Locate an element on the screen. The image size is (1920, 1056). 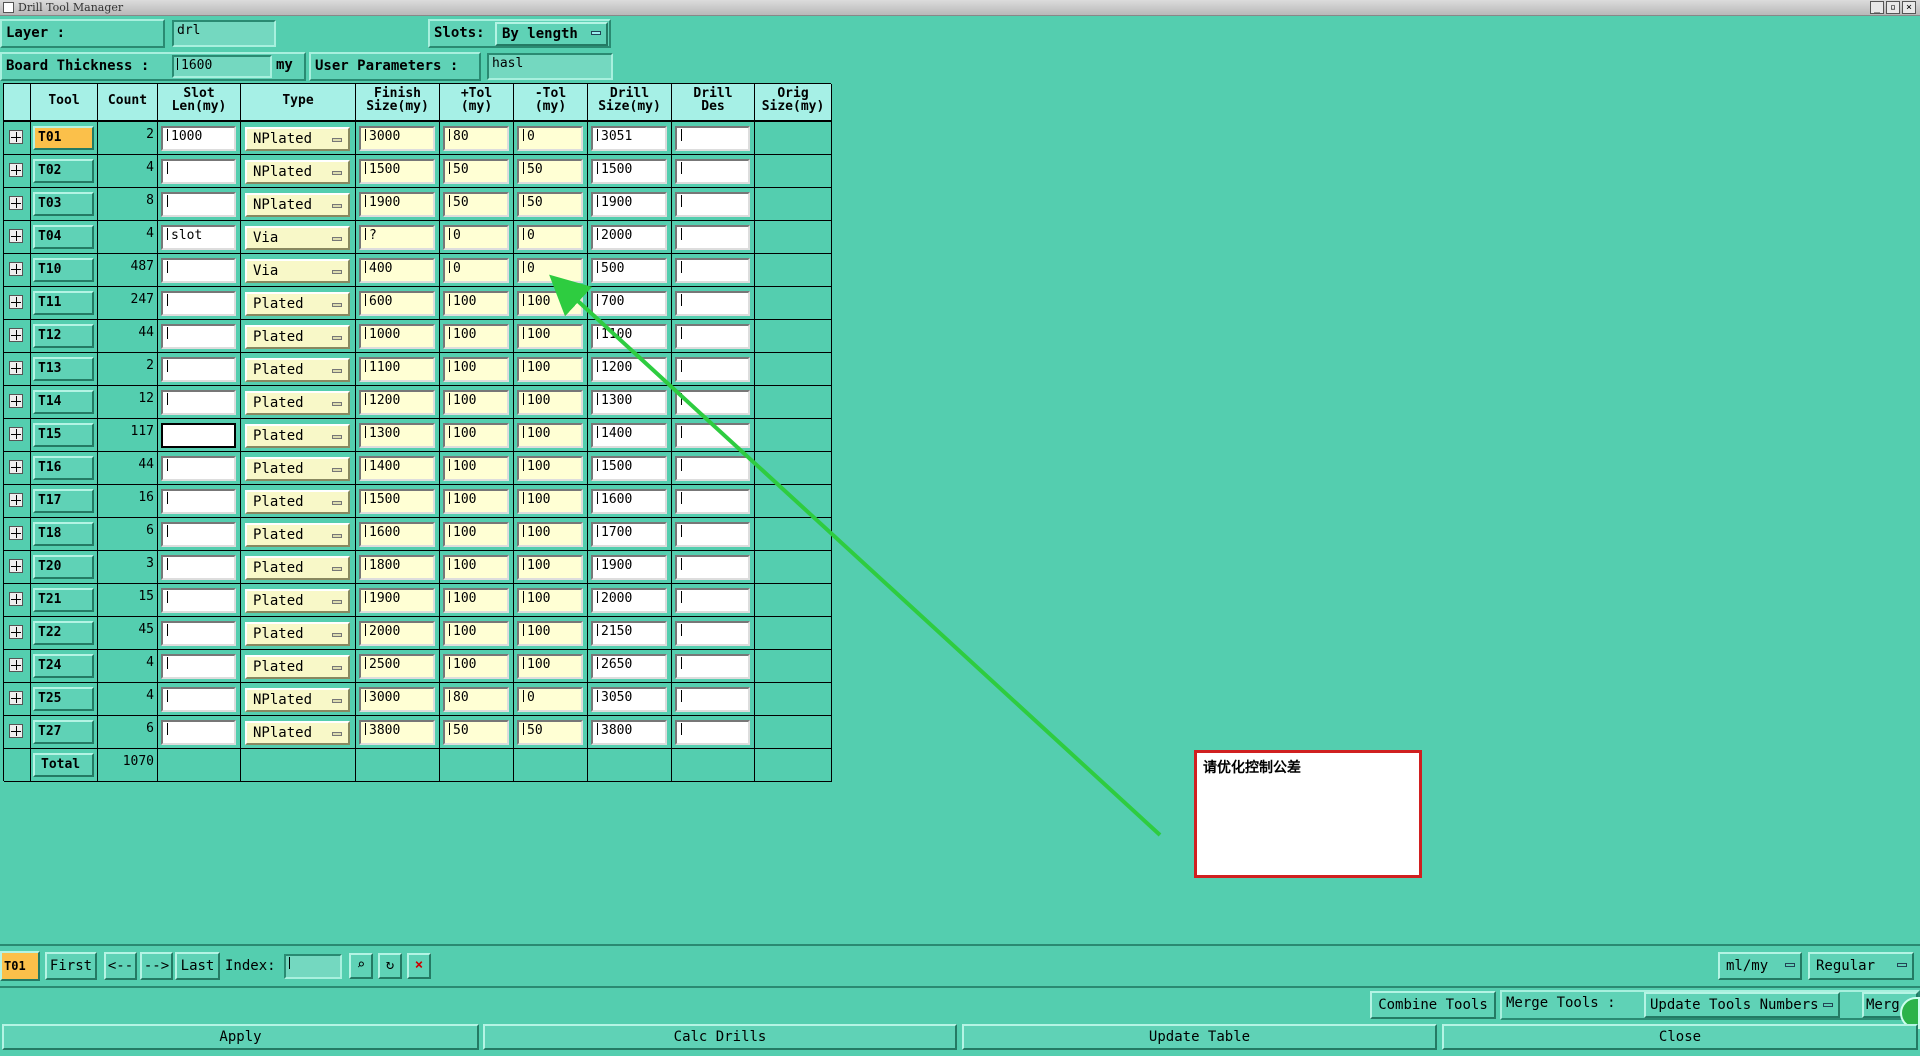
delete-icon: × is located at coordinates (419, 966).